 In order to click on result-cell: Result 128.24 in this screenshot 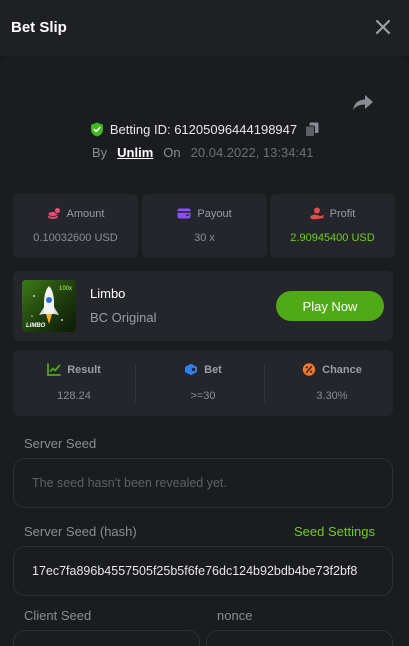, I will do `click(74, 383)`.